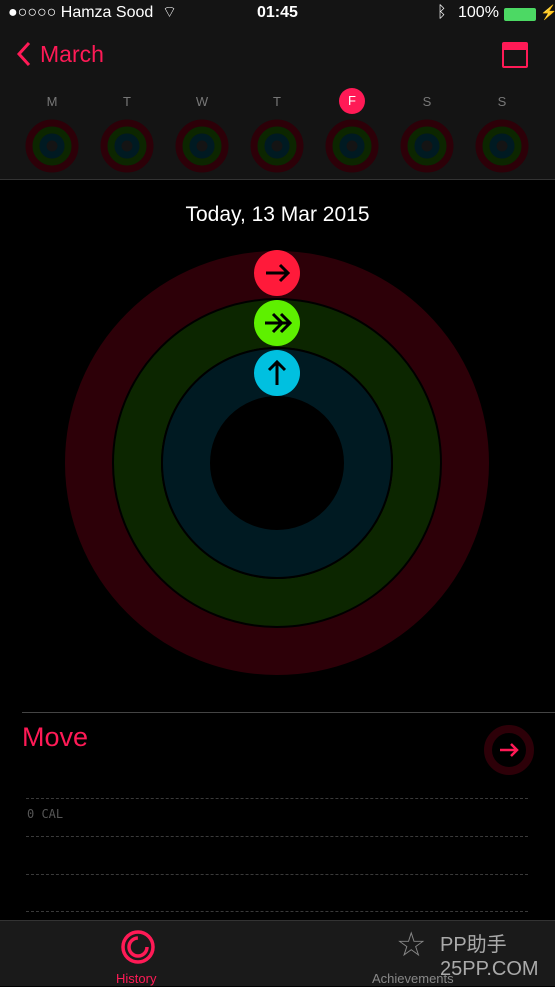 Image resolution: width=555 pixels, height=987 pixels. What do you see at coordinates (136, 978) in the screenshot?
I see `tab-history-label: History` at bounding box center [136, 978].